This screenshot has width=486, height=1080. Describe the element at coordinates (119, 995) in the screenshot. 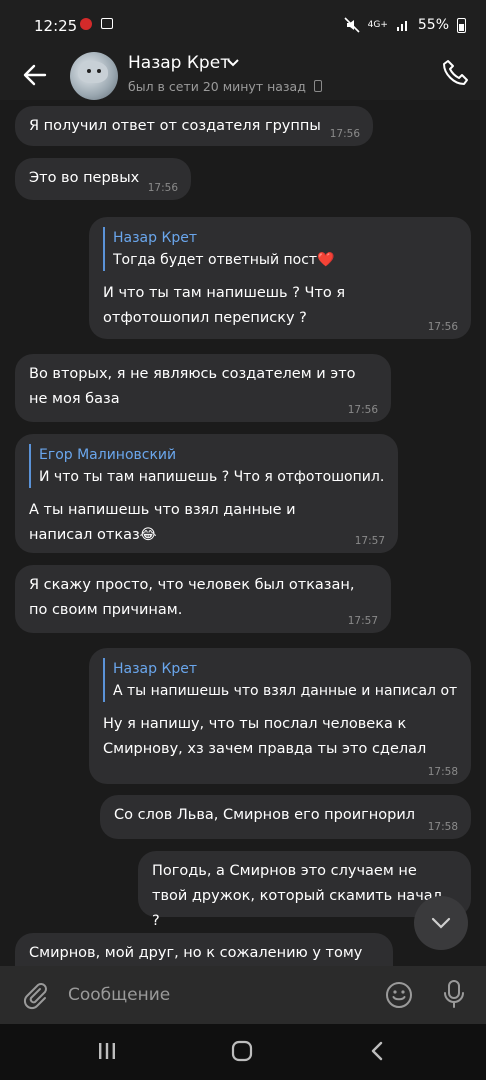

I see `message-input: Сообщение` at that location.